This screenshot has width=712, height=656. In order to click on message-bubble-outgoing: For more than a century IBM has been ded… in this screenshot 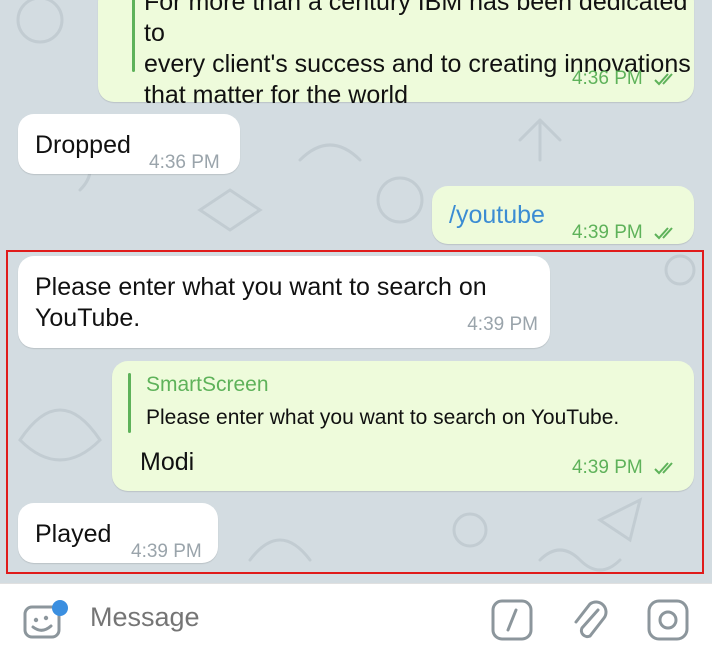, I will do `click(396, 54)`.